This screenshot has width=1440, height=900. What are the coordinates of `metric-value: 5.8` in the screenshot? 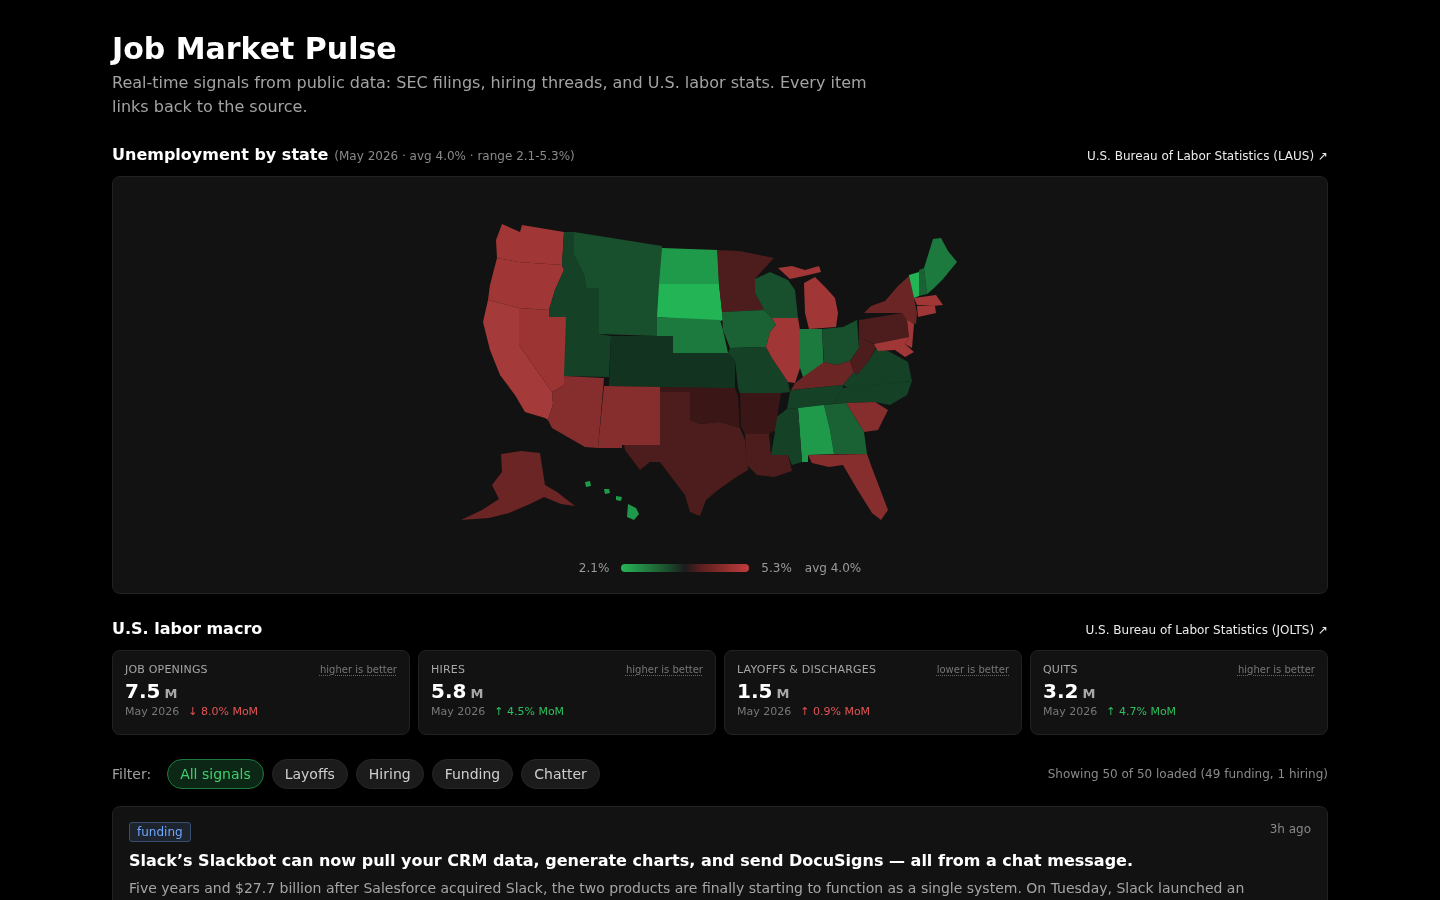 It's located at (449, 691).